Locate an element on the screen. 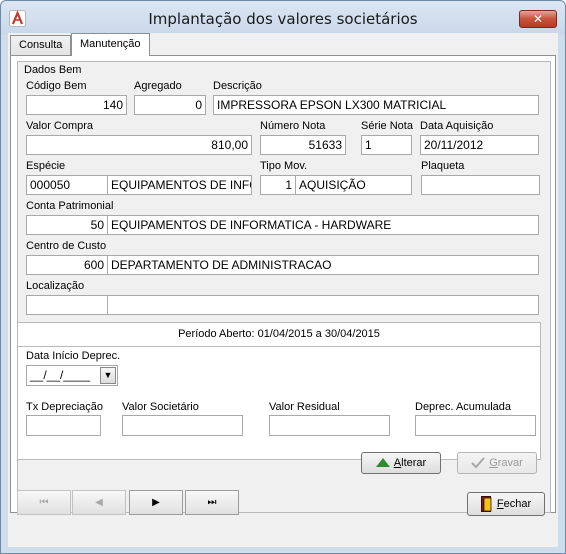 This screenshot has width=566, height=554. tx-depreciacao-field is located at coordinates (63, 425).